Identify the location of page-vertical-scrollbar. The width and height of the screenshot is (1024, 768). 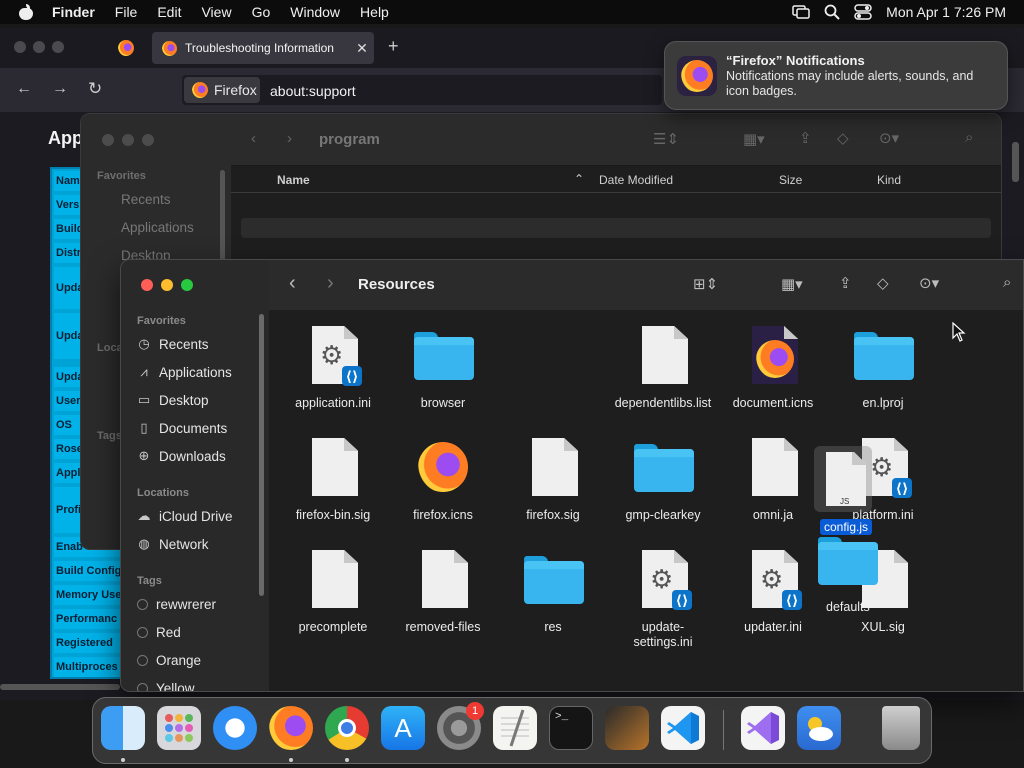
(1015, 162).